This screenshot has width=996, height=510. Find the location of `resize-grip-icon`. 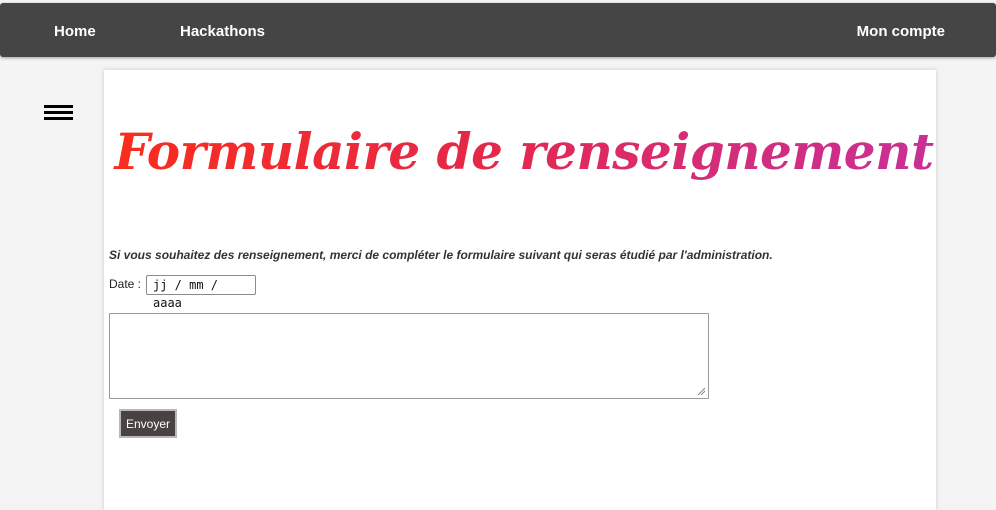

resize-grip-icon is located at coordinates (701, 391).